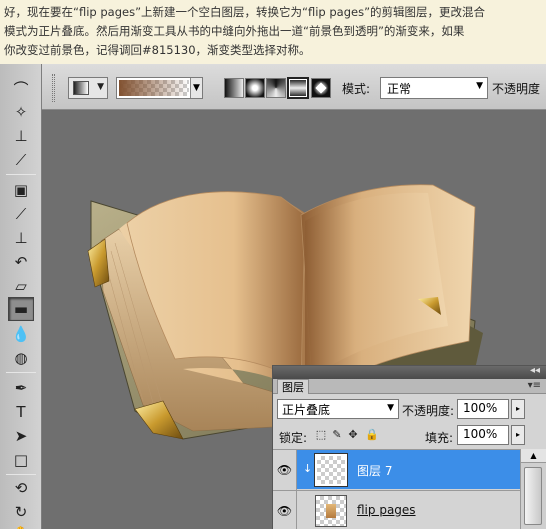 Image resolution: width=546 pixels, height=529 pixels. I want to click on mode-label: 模式:, so click(356, 89).